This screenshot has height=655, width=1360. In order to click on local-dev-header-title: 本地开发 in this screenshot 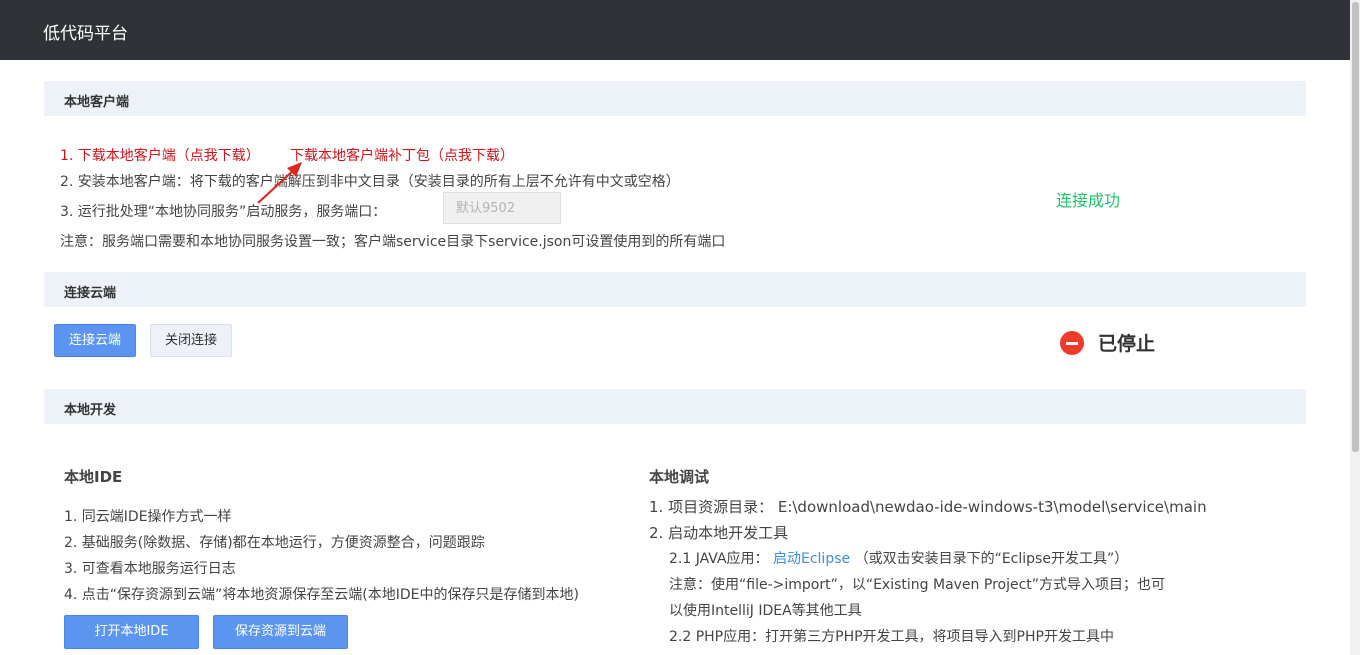, I will do `click(90, 410)`.